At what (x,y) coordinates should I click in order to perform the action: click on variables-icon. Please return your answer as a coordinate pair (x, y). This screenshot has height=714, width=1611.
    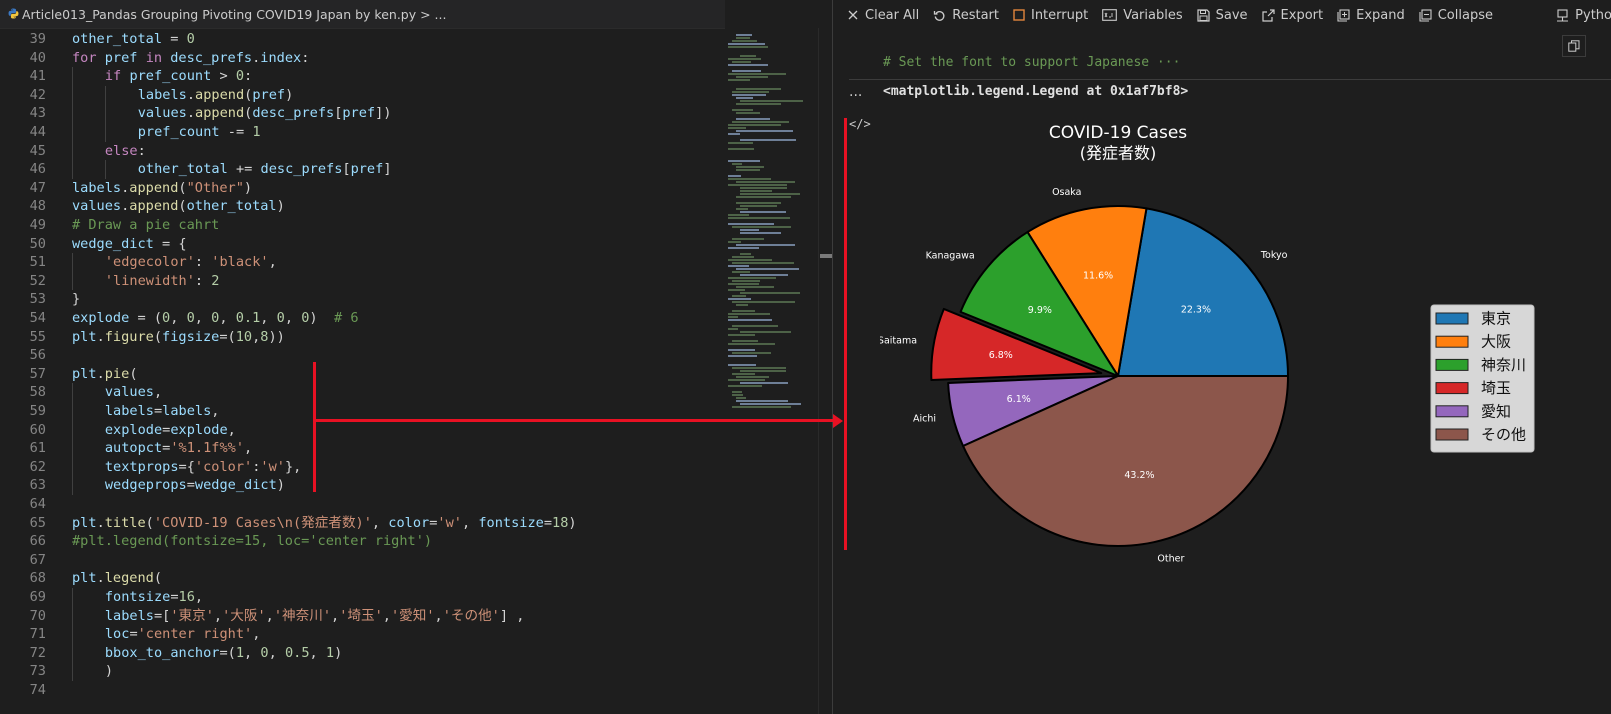
    Looking at the image, I should click on (1110, 15).